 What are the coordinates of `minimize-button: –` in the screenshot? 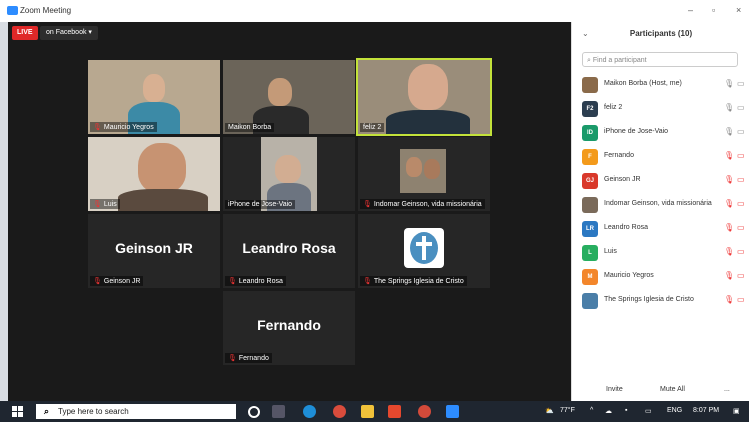 It's located at (690, 10).